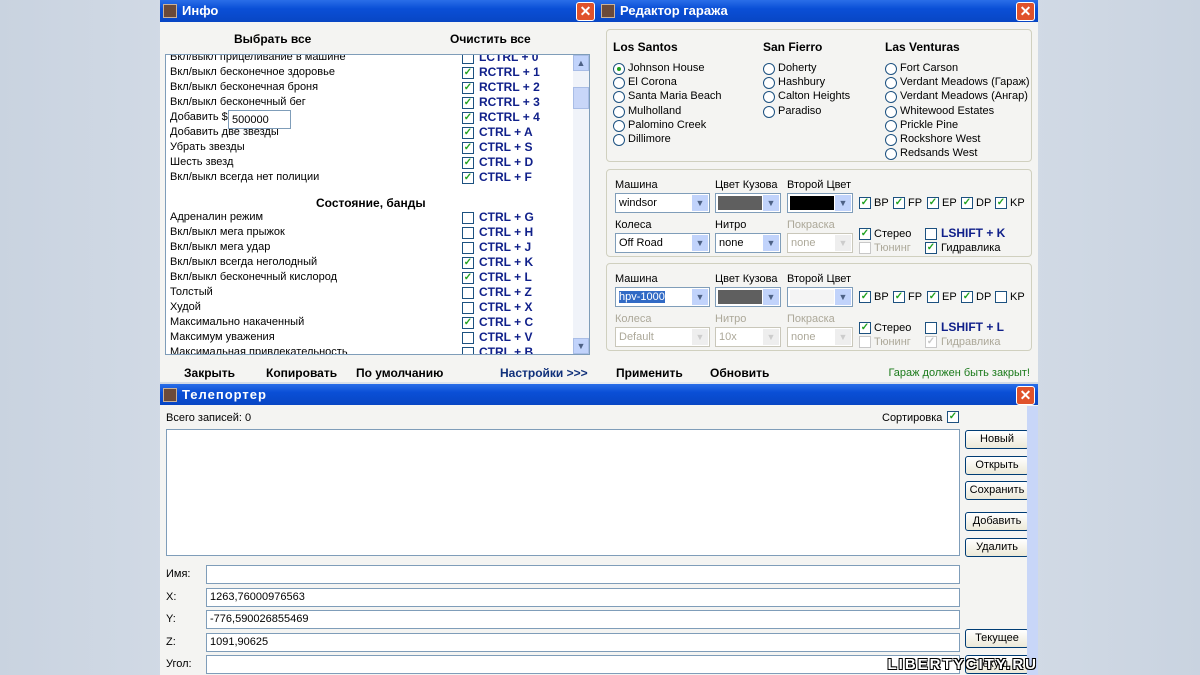 This screenshot has height=675, width=1200. Describe the element at coordinates (814, 96) in the screenshot. I see `location-label: Calton Heights` at that location.